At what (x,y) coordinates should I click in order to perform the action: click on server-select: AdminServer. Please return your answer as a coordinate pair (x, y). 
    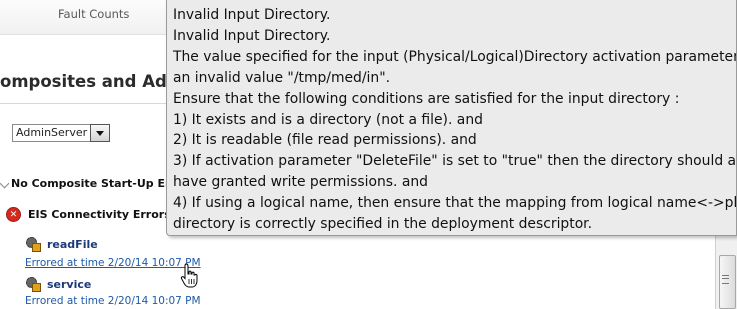
    Looking at the image, I should click on (61, 133).